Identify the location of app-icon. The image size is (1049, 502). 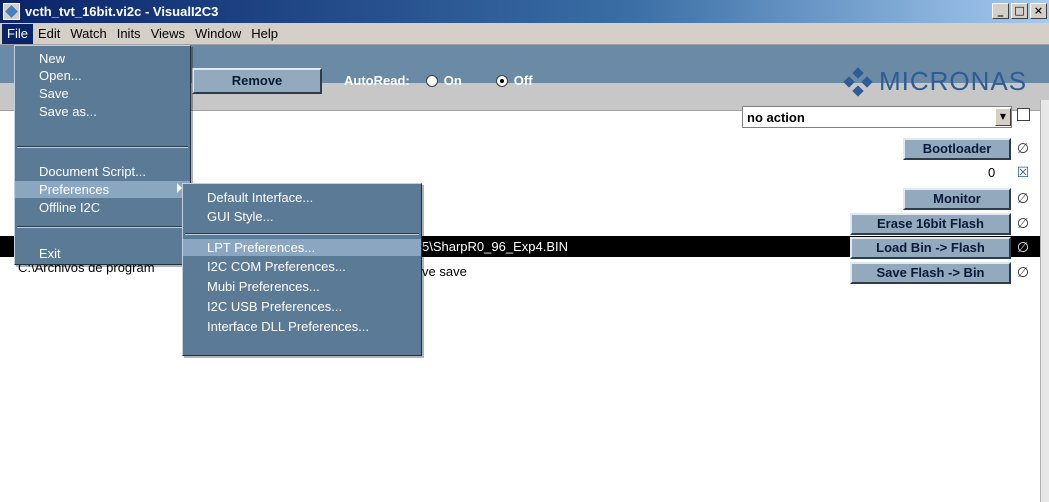
(11, 11).